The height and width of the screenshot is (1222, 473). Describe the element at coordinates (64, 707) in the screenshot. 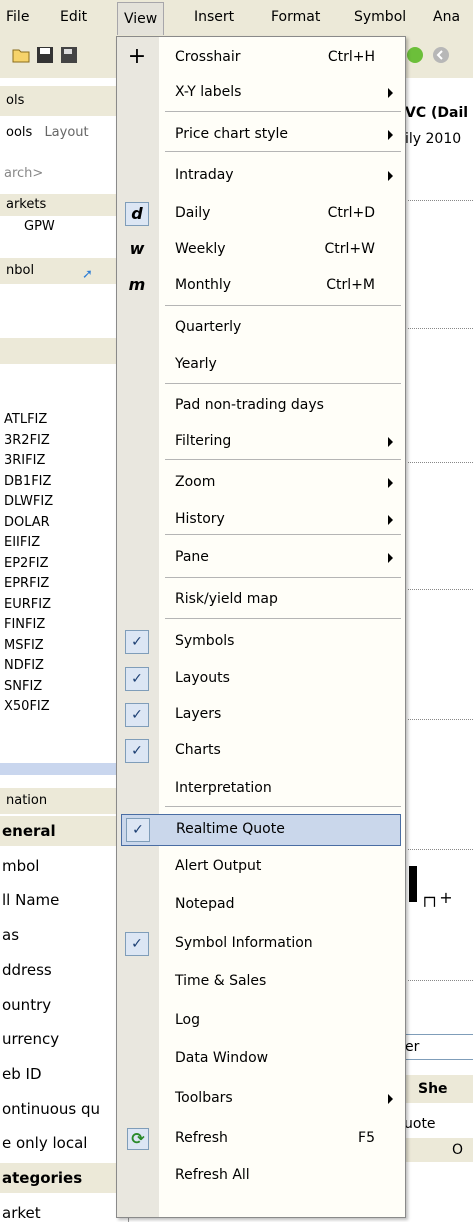

I see `symbol-list-item: X50FIZ` at that location.